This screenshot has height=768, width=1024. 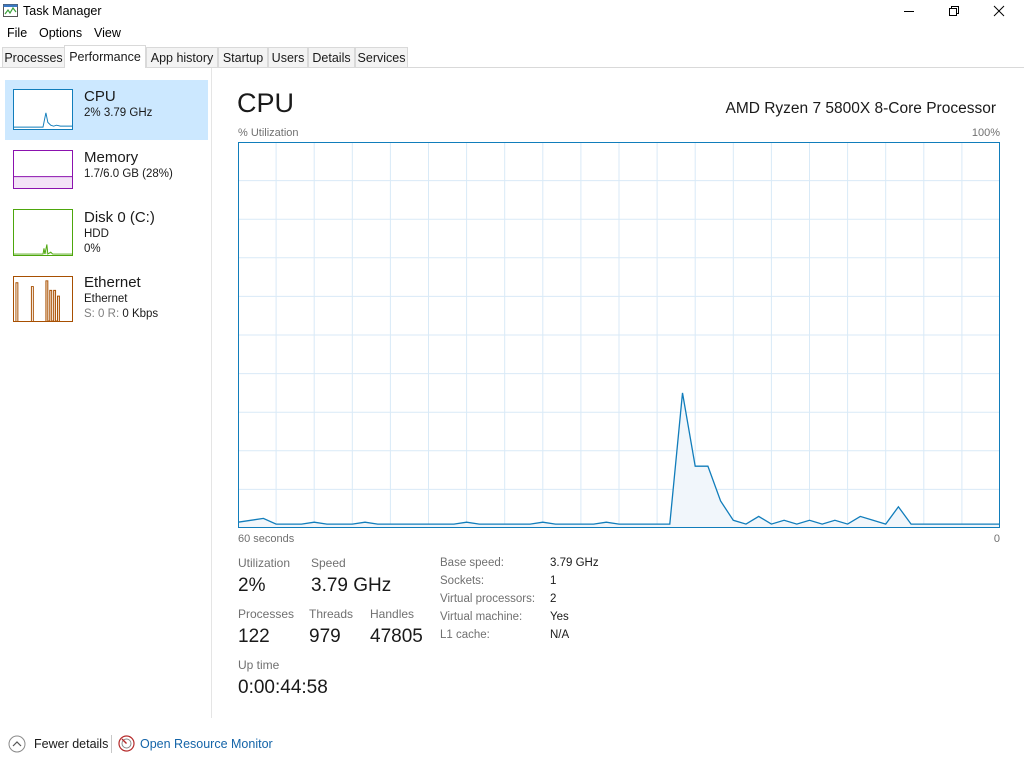 I want to click on cpu-thumbnail-graph, so click(x=43, y=109).